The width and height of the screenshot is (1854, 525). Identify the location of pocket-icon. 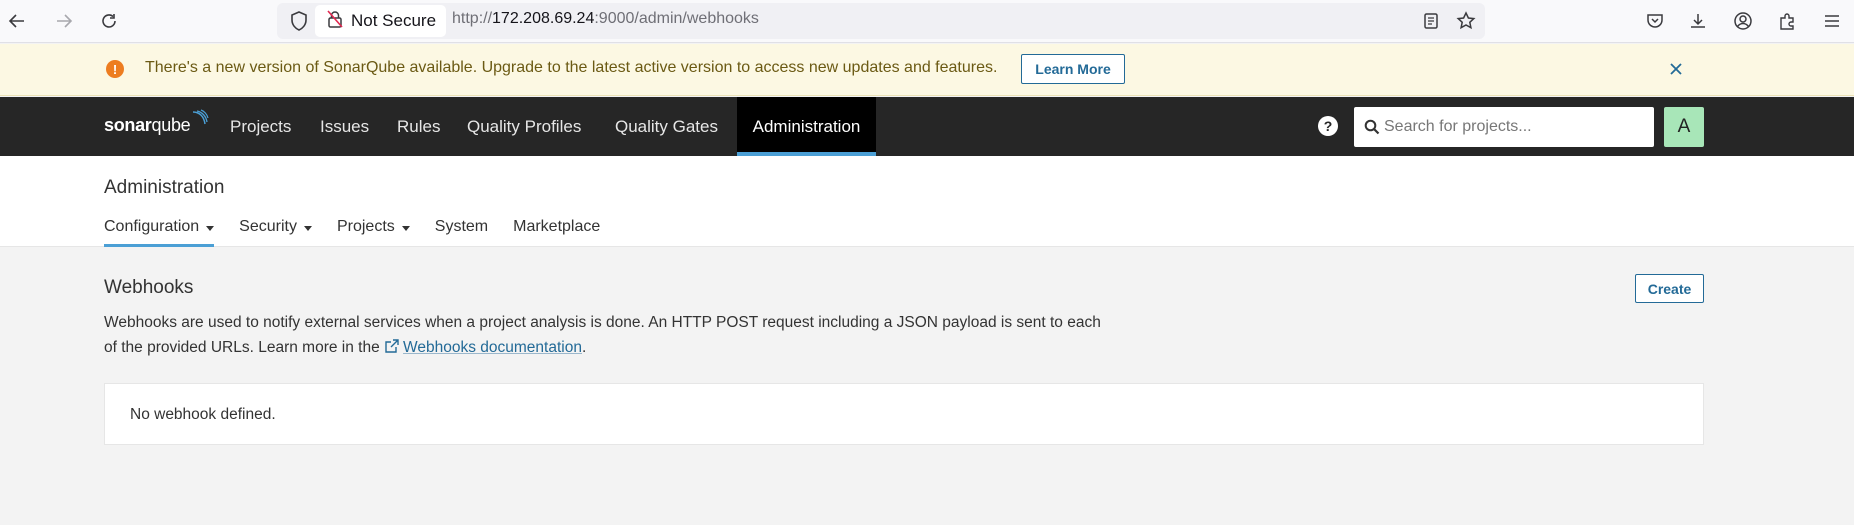
(1655, 21).